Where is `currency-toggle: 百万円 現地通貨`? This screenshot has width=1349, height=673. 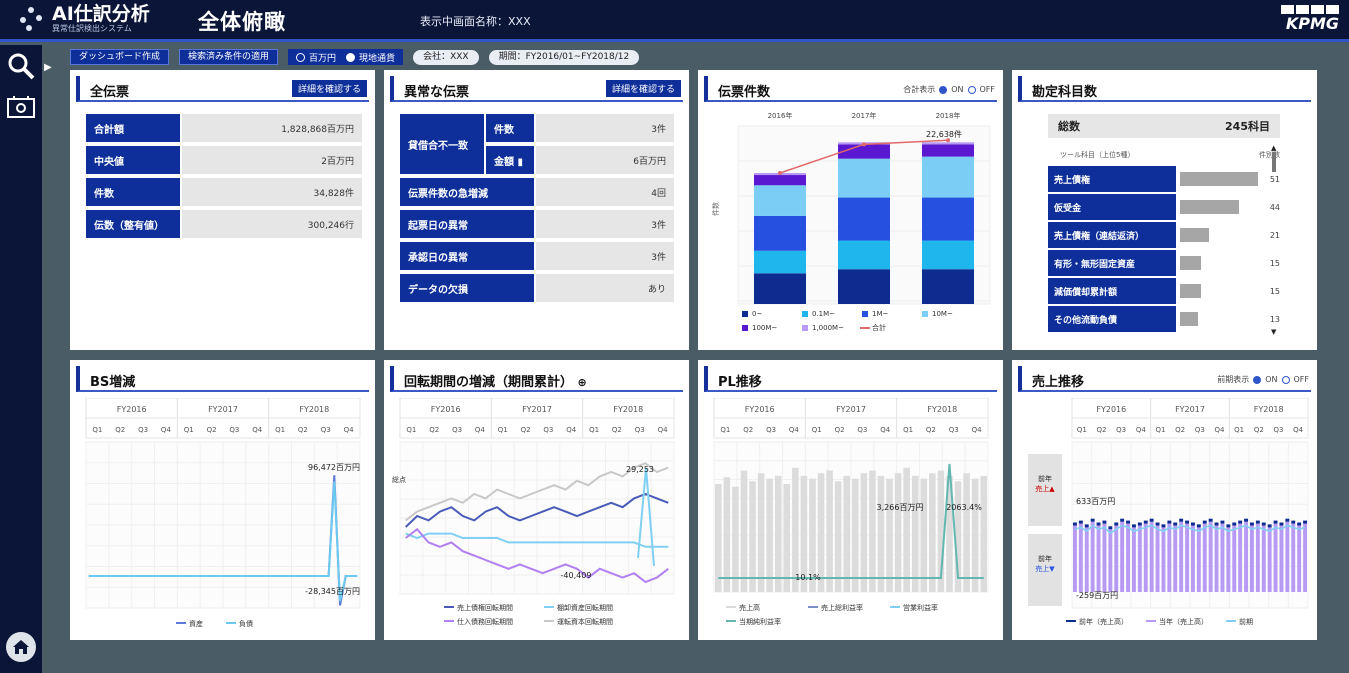
currency-toggle: 百万円 現地通貨 is located at coordinates (346, 57).